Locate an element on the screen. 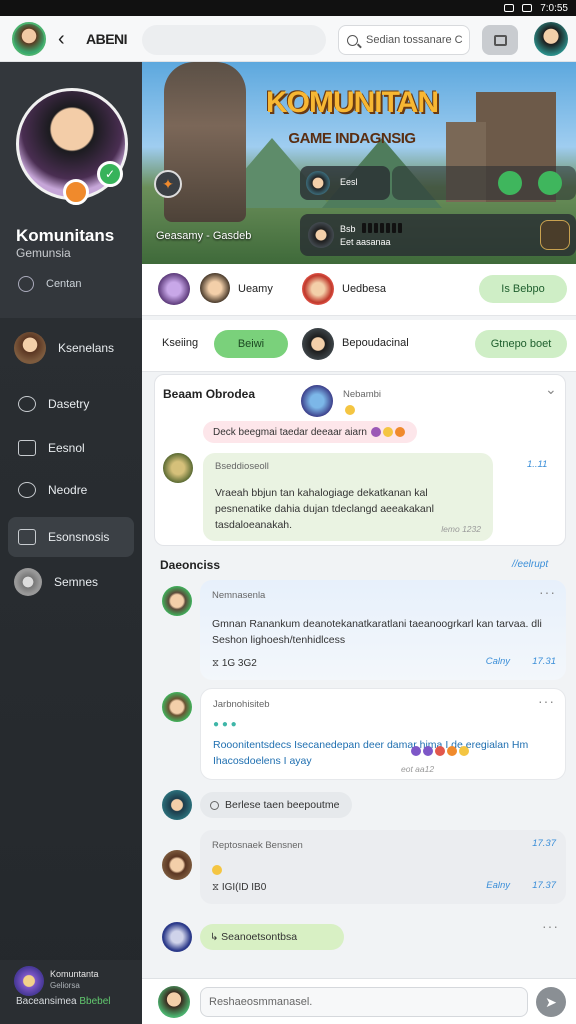 The height and width of the screenshot is (1024, 576). sidebar-item-label: Eesnol is located at coordinates (66, 448).